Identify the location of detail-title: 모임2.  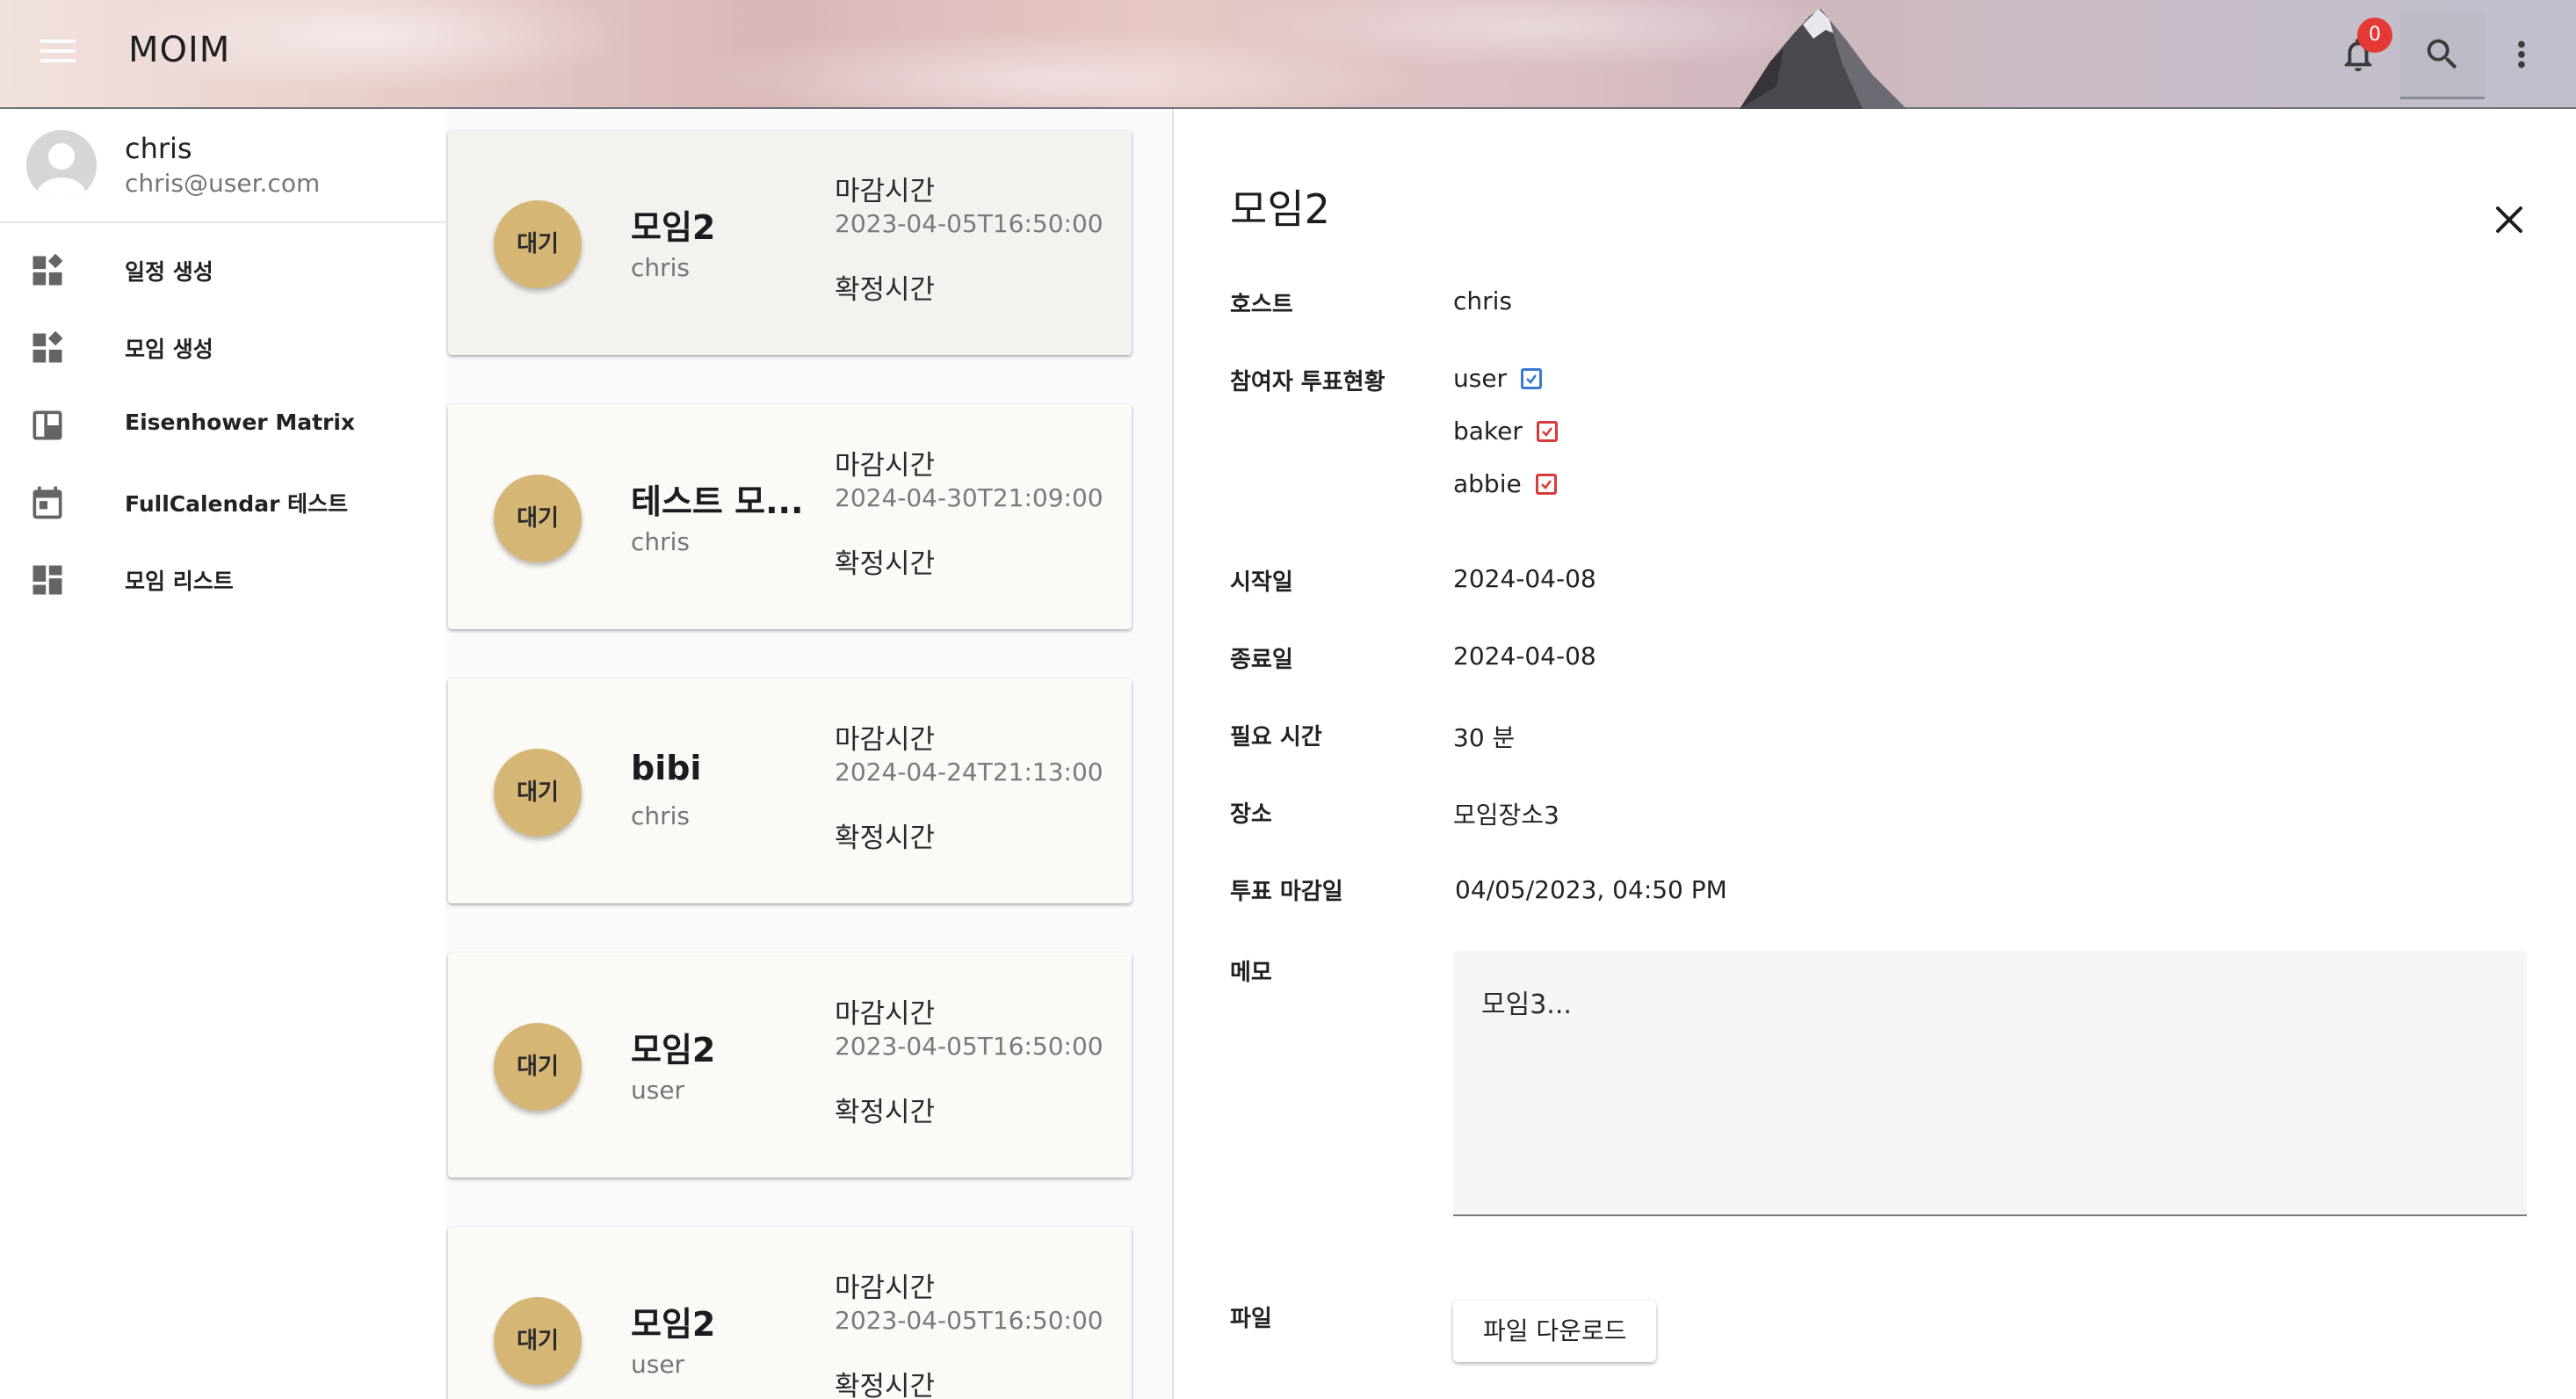
(1280, 209).